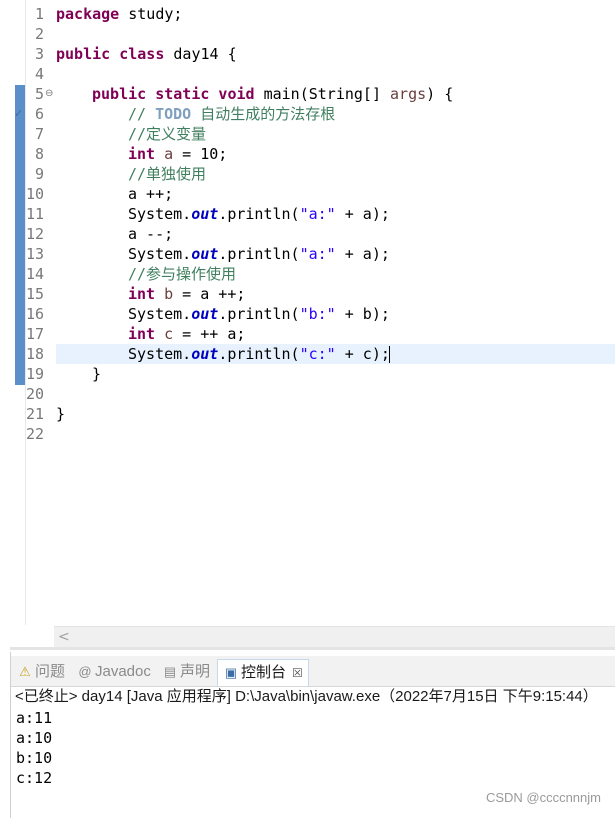 This screenshot has width=615, height=818. Describe the element at coordinates (85, 671) in the screenshot. I see `at-icon: @` at that location.